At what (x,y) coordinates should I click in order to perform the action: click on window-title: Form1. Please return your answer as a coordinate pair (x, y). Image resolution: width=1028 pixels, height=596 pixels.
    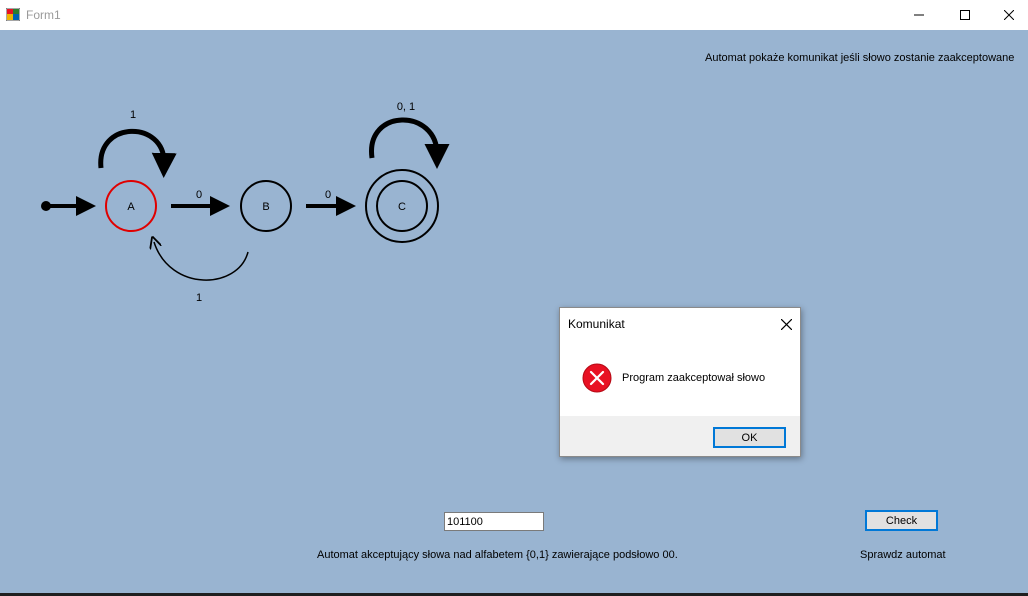
    Looking at the image, I should click on (43, 15).